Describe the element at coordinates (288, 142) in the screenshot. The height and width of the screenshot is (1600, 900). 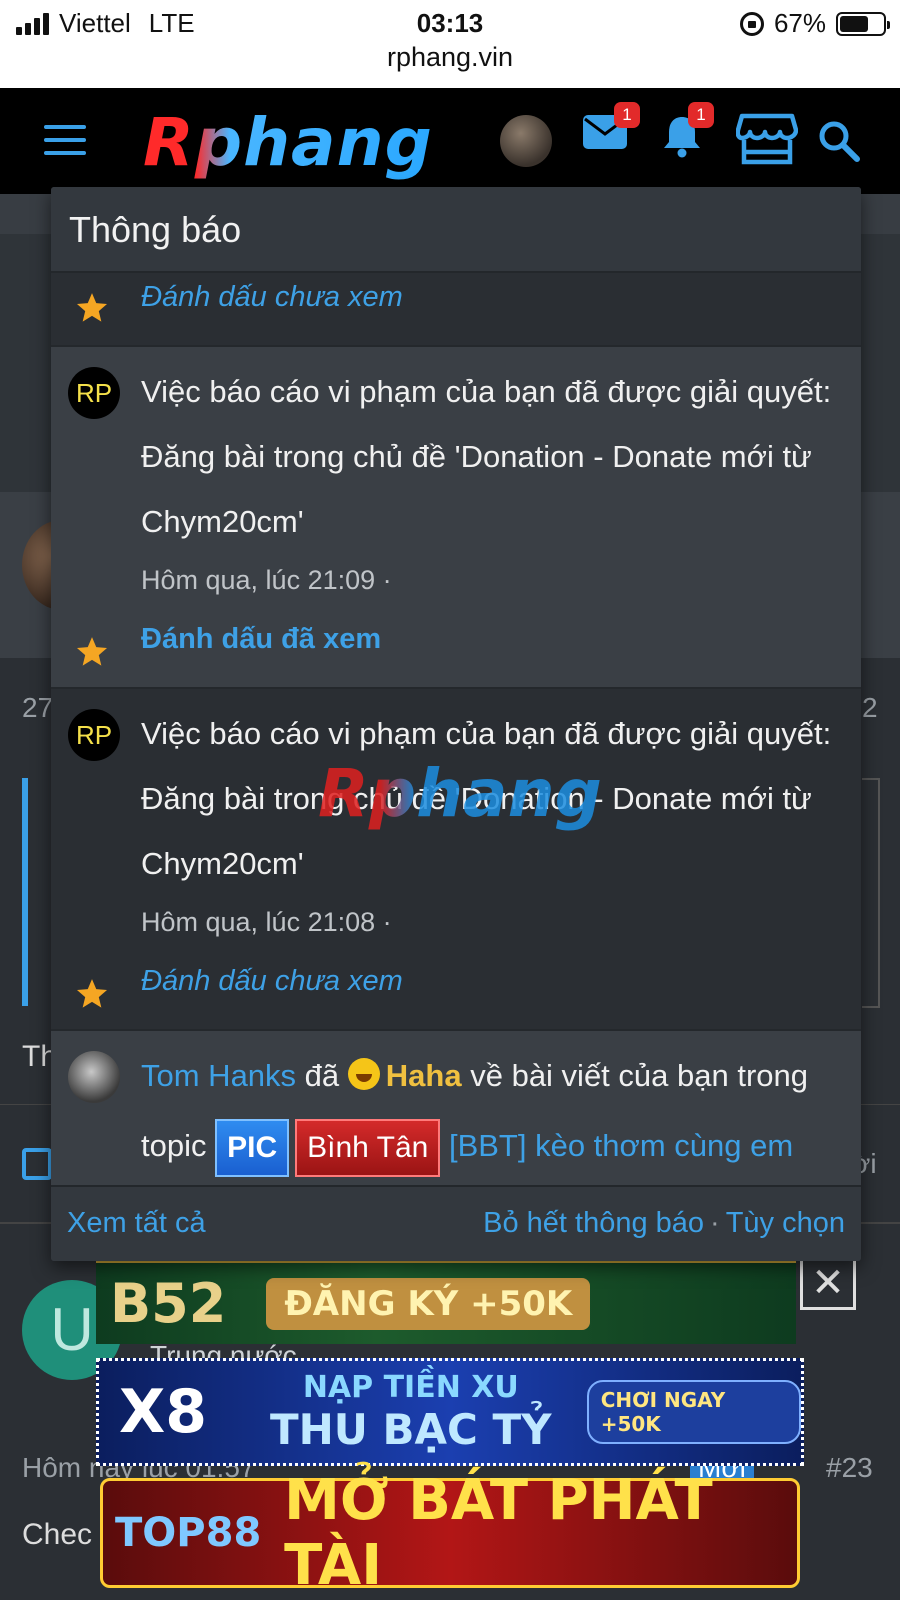
I see `site-logo: Rphang` at that location.